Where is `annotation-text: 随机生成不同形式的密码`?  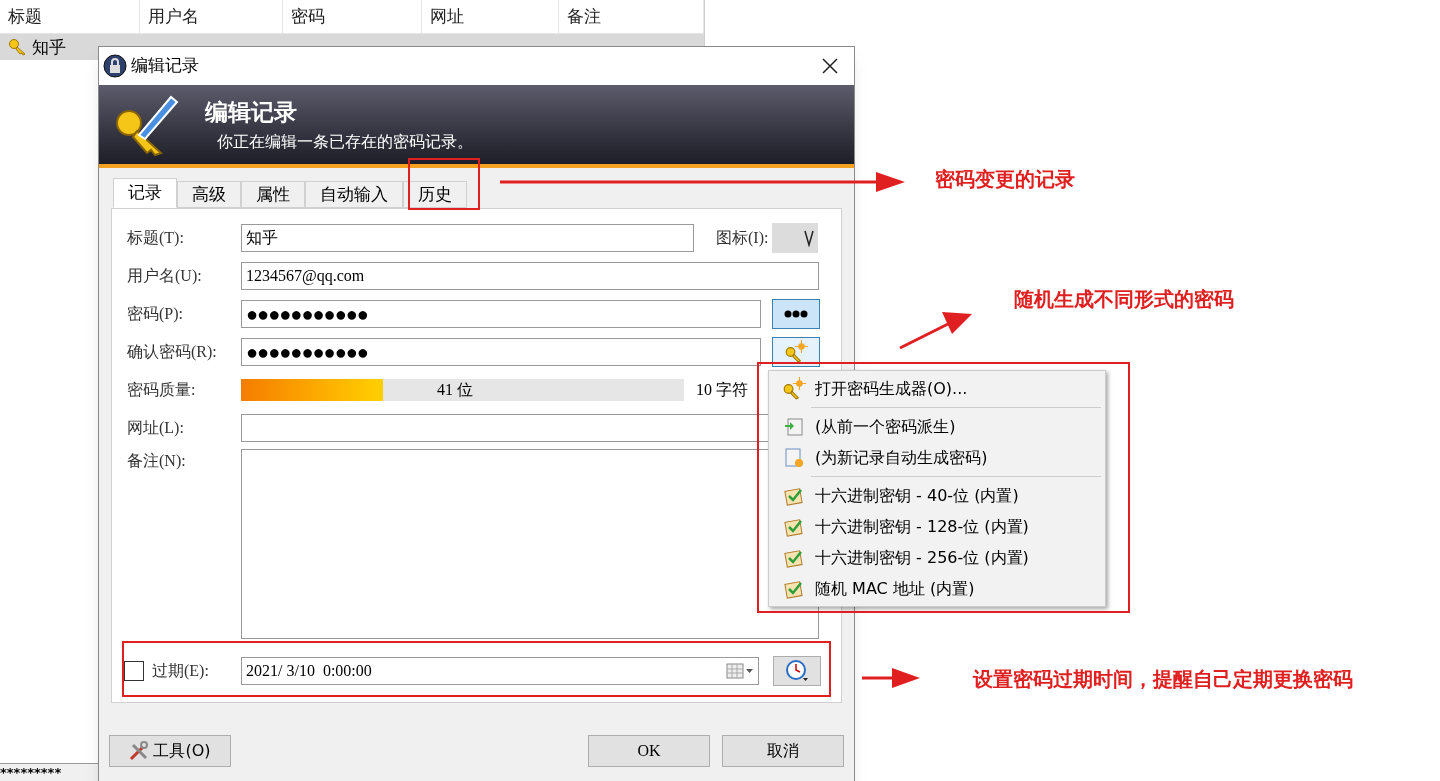
annotation-text: 随机生成不同形式的密码 is located at coordinates (1124, 299).